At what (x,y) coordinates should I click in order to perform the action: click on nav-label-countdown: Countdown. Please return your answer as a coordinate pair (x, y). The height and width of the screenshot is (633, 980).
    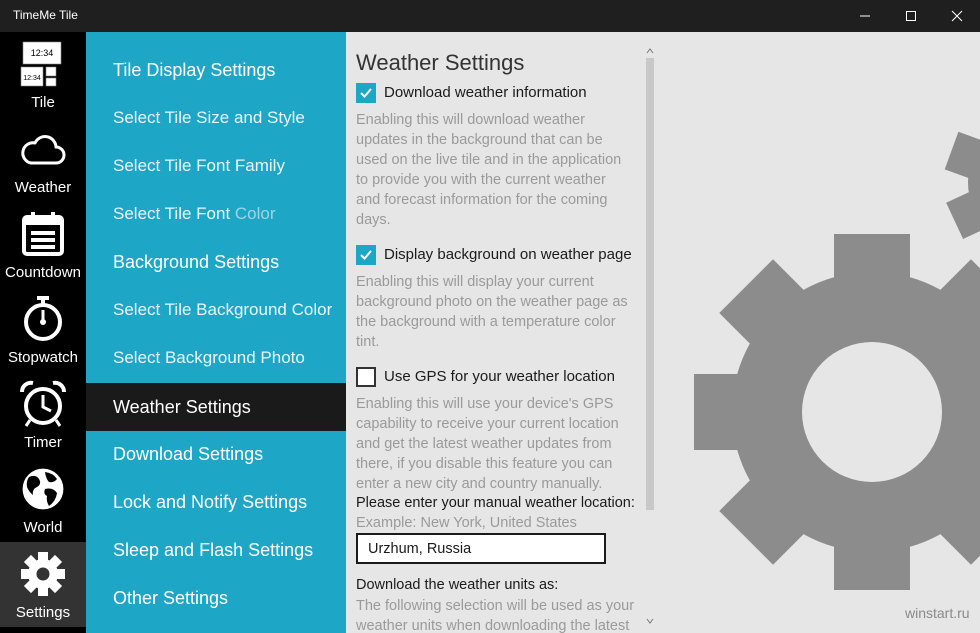
    Looking at the image, I should click on (43, 272).